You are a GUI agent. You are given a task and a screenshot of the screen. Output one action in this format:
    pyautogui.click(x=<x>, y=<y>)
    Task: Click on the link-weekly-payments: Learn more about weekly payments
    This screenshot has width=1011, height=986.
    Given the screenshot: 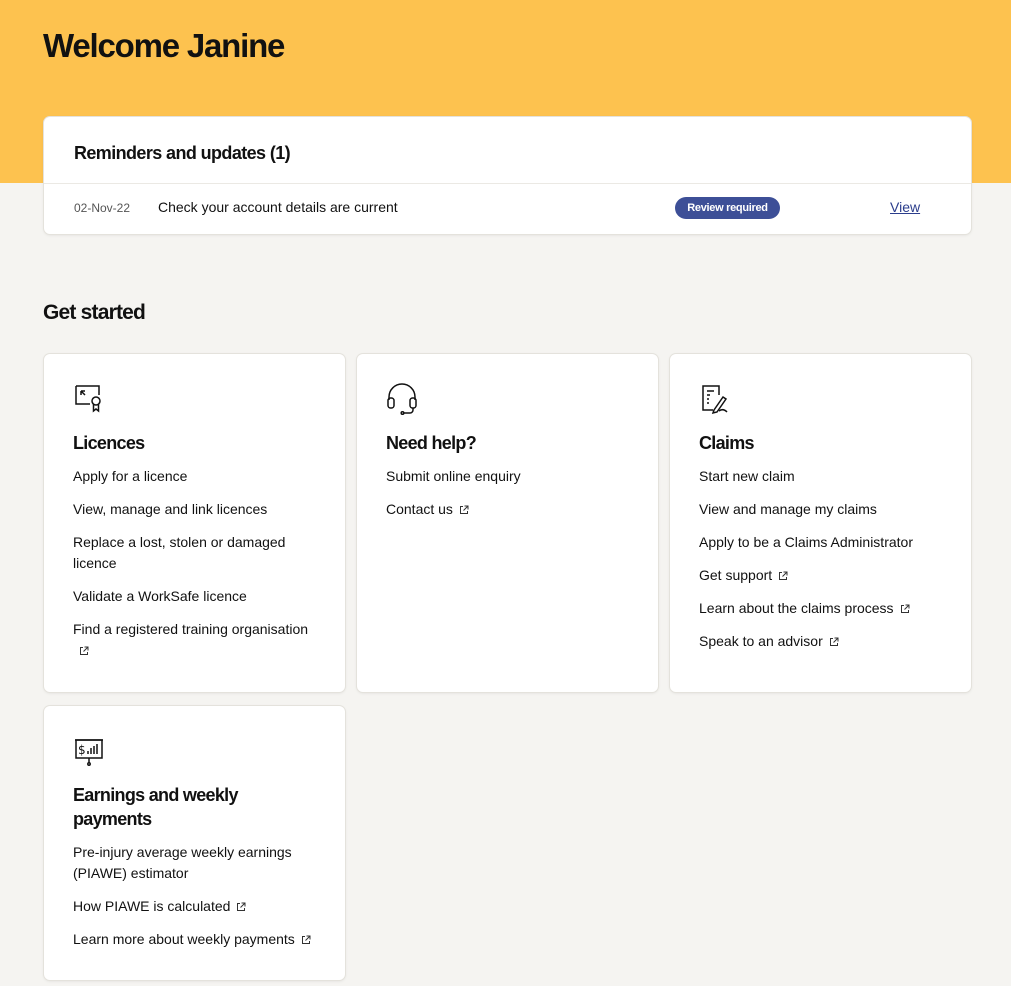 What is the action you would take?
    pyautogui.click(x=198, y=939)
    